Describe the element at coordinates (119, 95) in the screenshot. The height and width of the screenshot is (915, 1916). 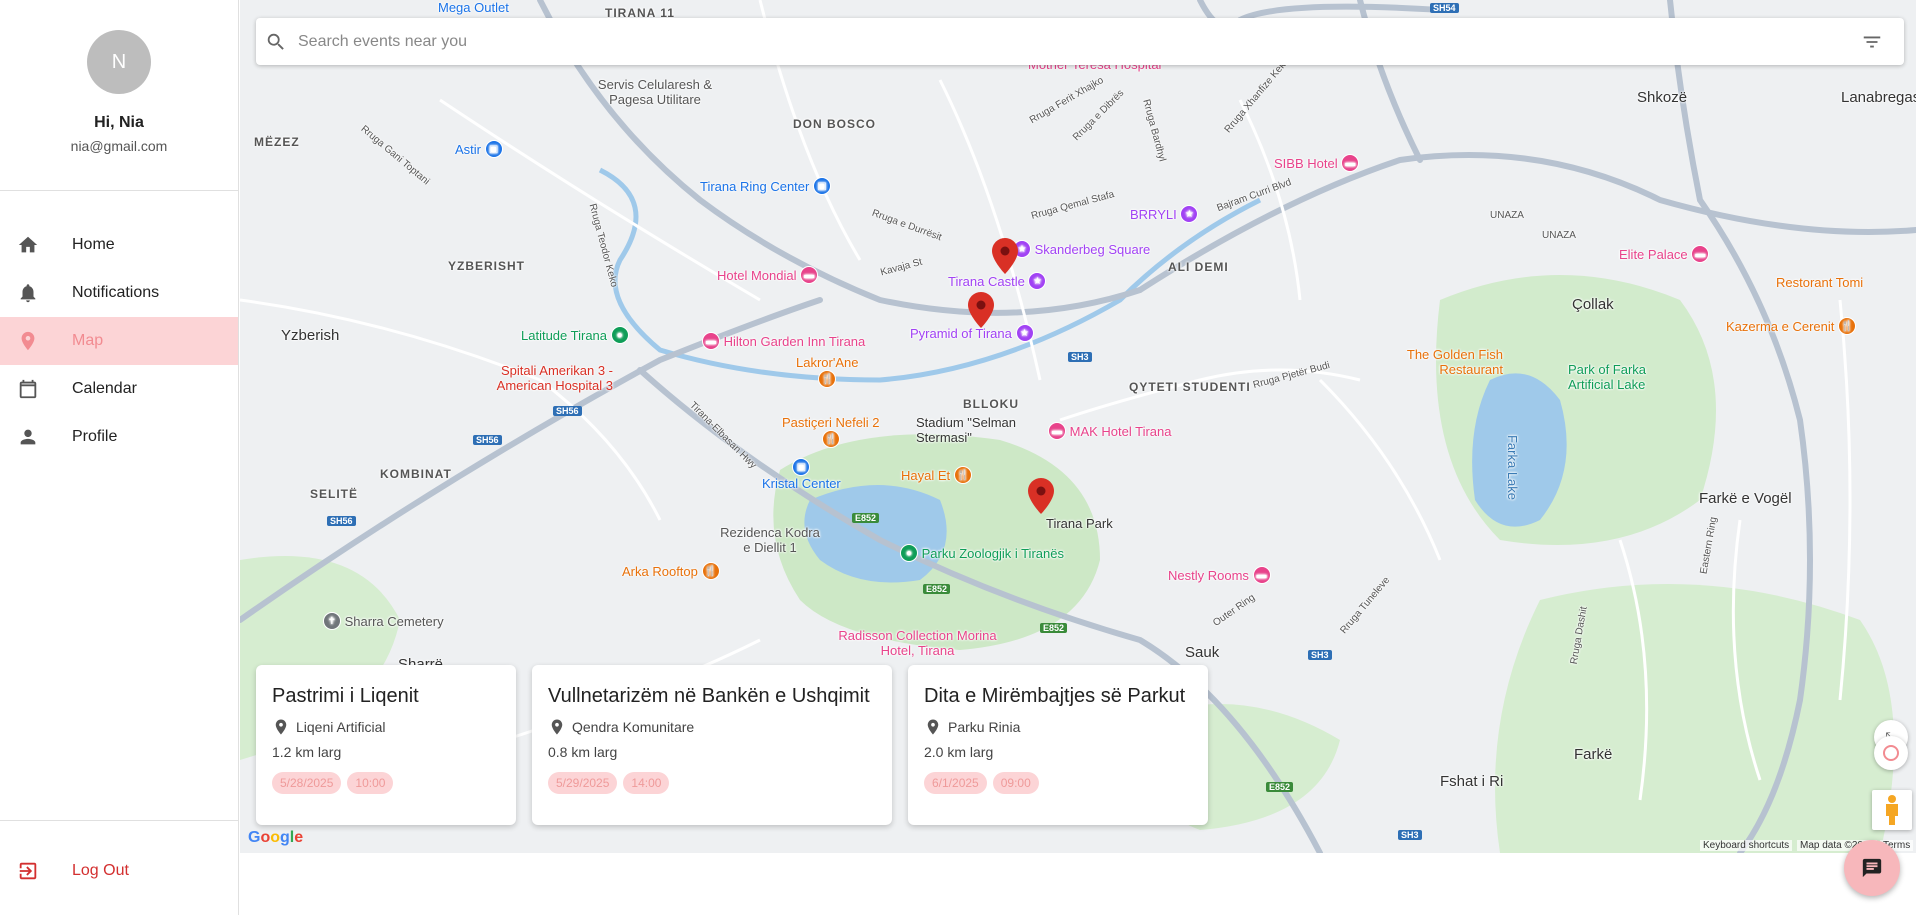
I see `profile-section: N Hi, Nia nia@gmail.com` at that location.